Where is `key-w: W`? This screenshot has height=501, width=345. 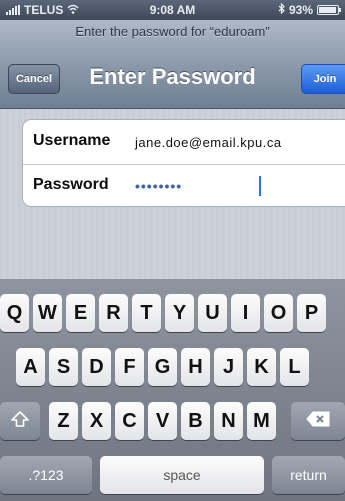 key-w: W is located at coordinates (47, 313).